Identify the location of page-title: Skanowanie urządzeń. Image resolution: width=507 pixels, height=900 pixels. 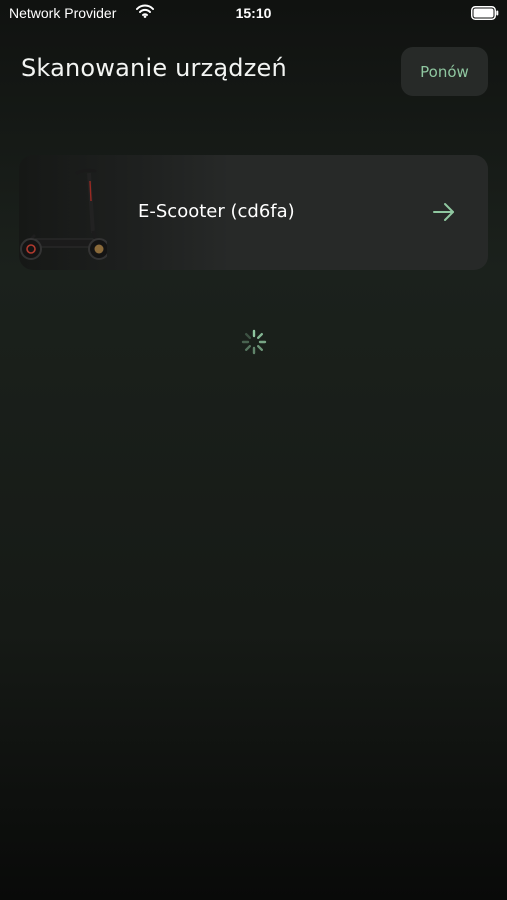
(154, 68).